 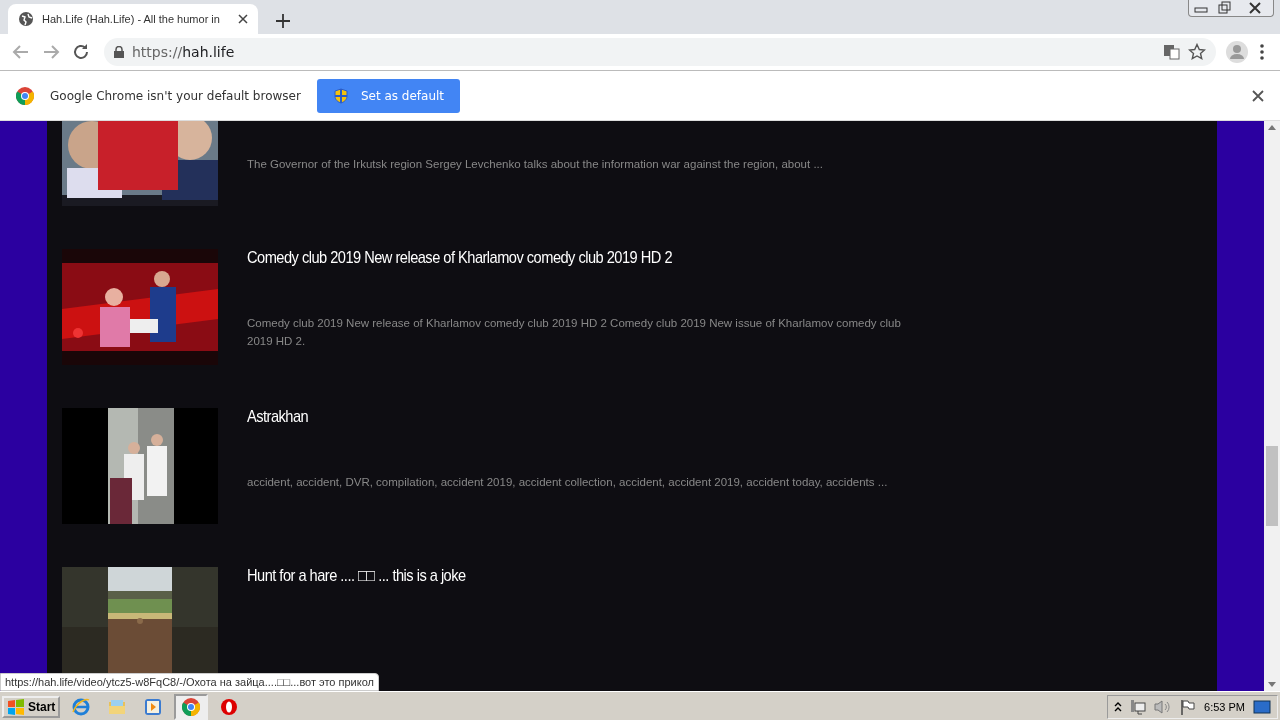 What do you see at coordinates (31, 706) in the screenshot?
I see `start-button: Start` at bounding box center [31, 706].